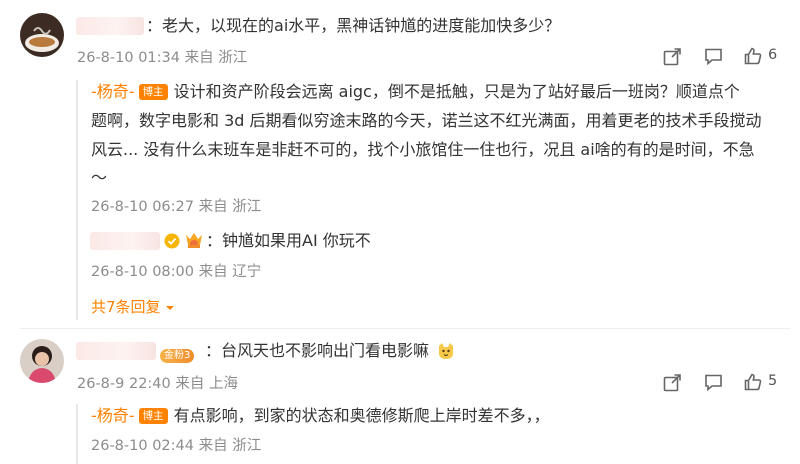 This screenshot has width=800, height=464. Describe the element at coordinates (125, 241) in the screenshot. I see `subreply-name-redacted` at that location.